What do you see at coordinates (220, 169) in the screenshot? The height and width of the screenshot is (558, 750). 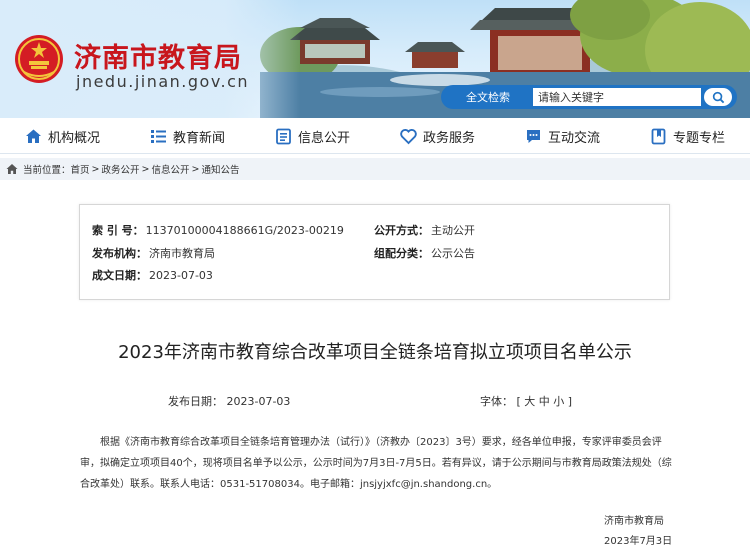 I see `breadcrumb-link-notices: 通知公告` at bounding box center [220, 169].